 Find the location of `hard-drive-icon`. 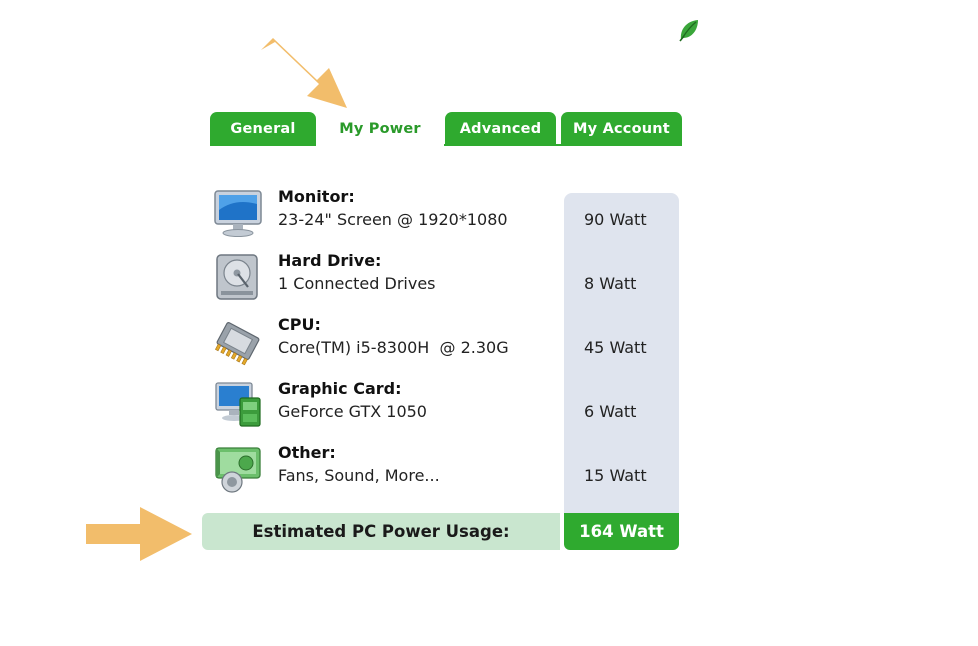

hard-drive-icon is located at coordinates (237, 277).